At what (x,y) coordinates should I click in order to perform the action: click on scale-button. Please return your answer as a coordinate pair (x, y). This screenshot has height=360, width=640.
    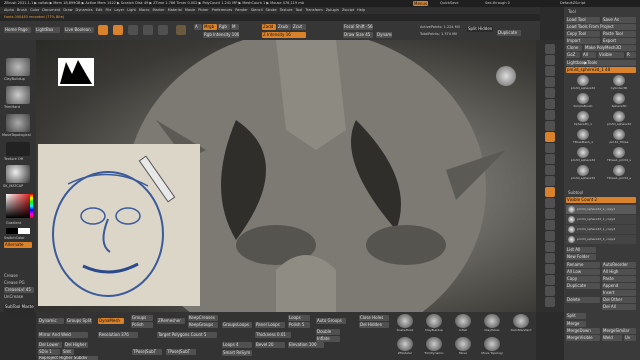
    Looking at the image, I should click on (148, 30).